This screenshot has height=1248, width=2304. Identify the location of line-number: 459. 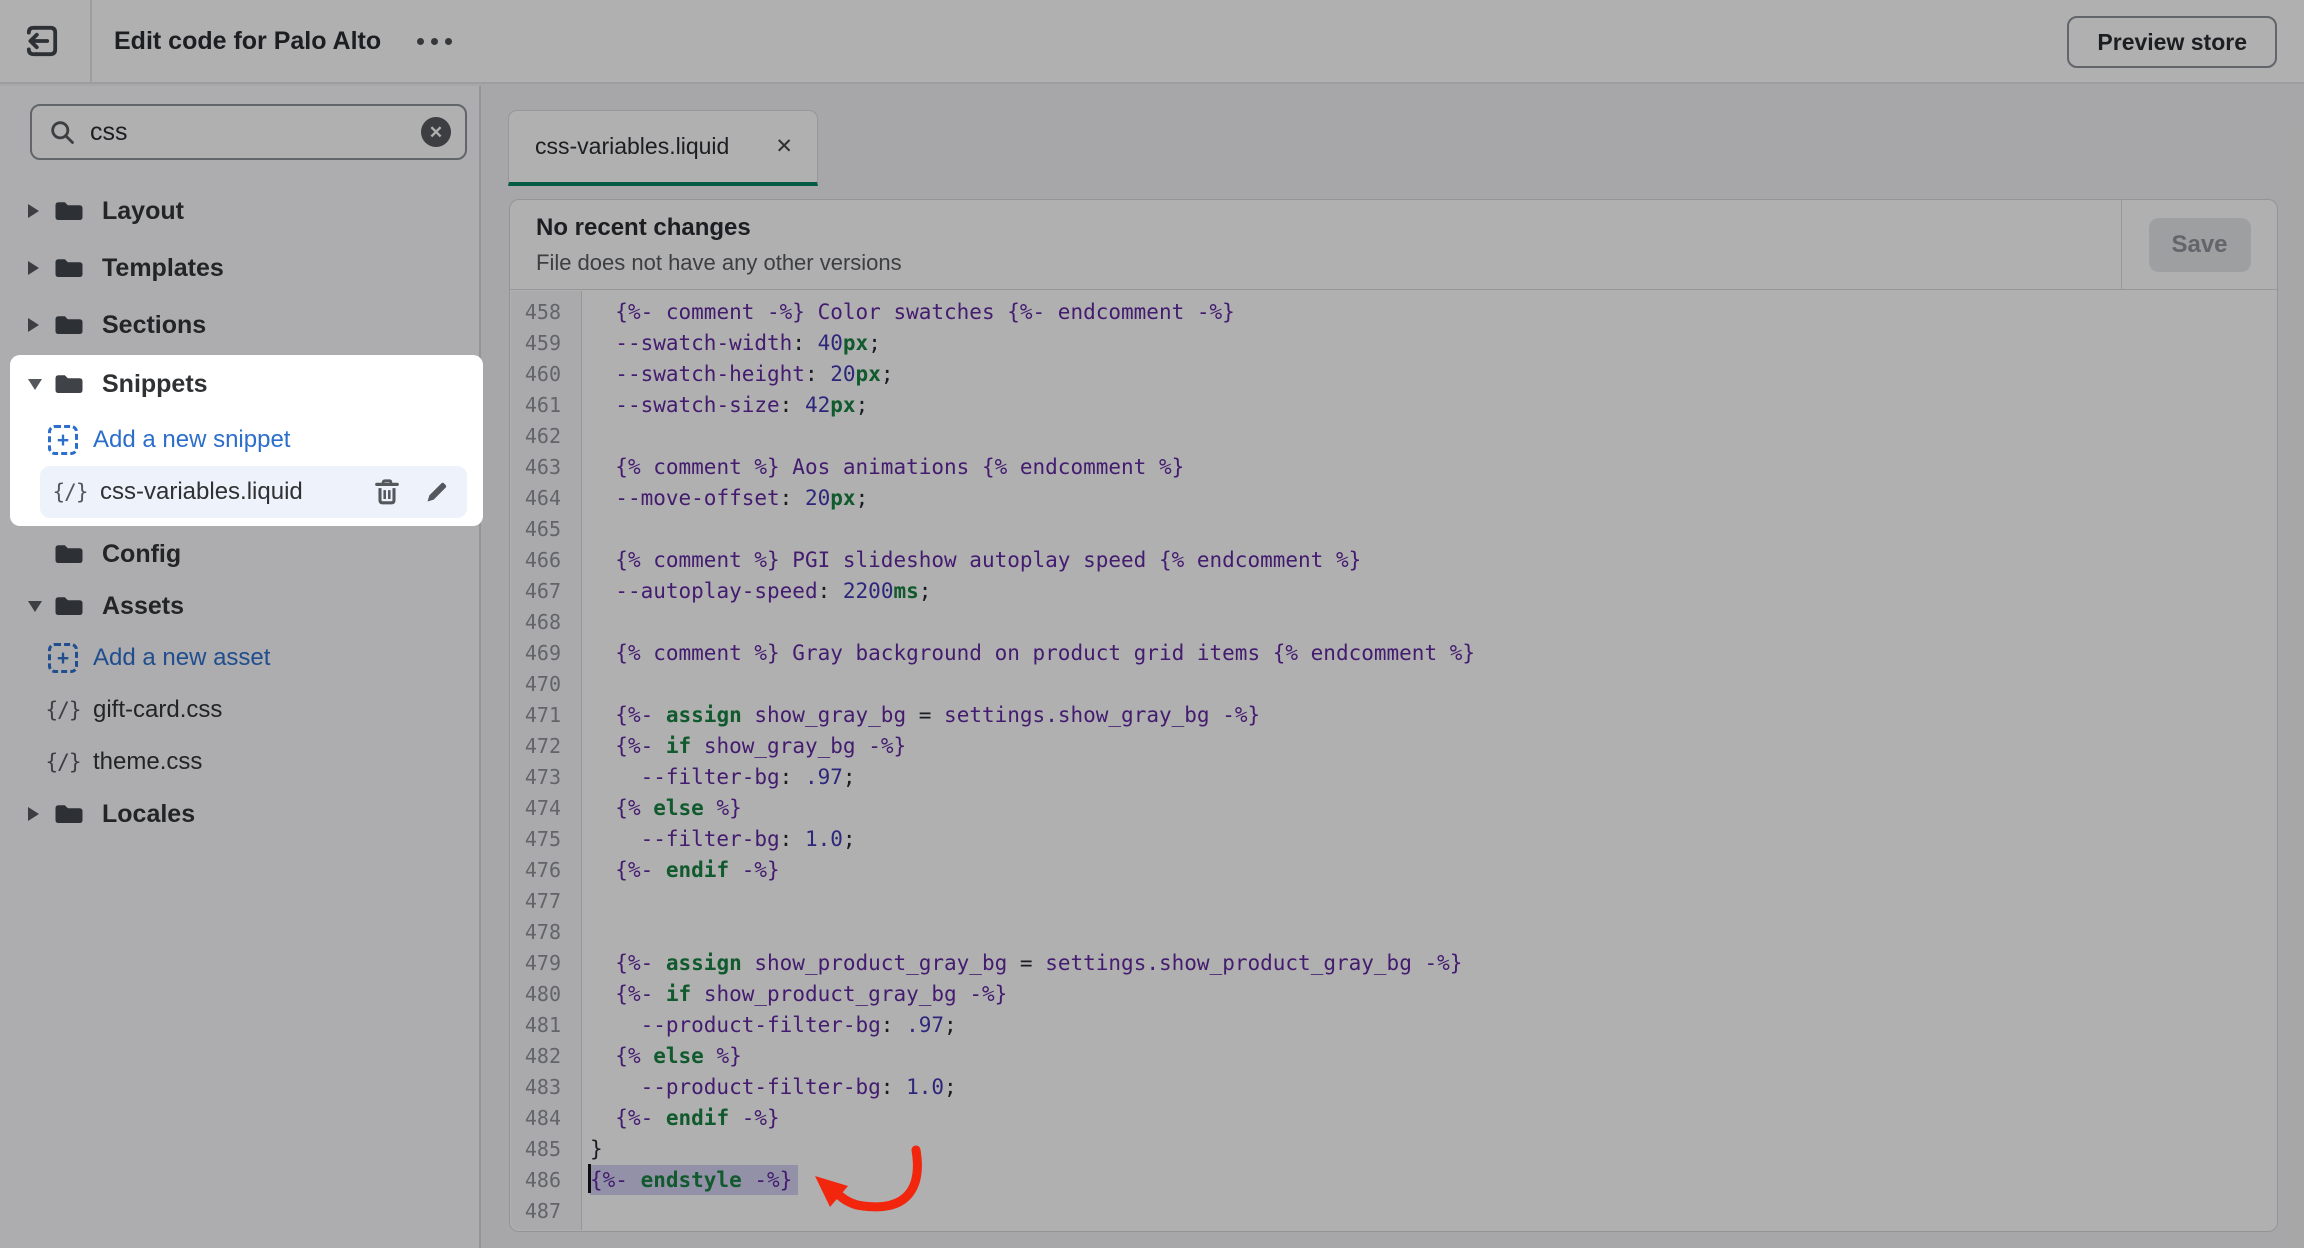
(542, 343).